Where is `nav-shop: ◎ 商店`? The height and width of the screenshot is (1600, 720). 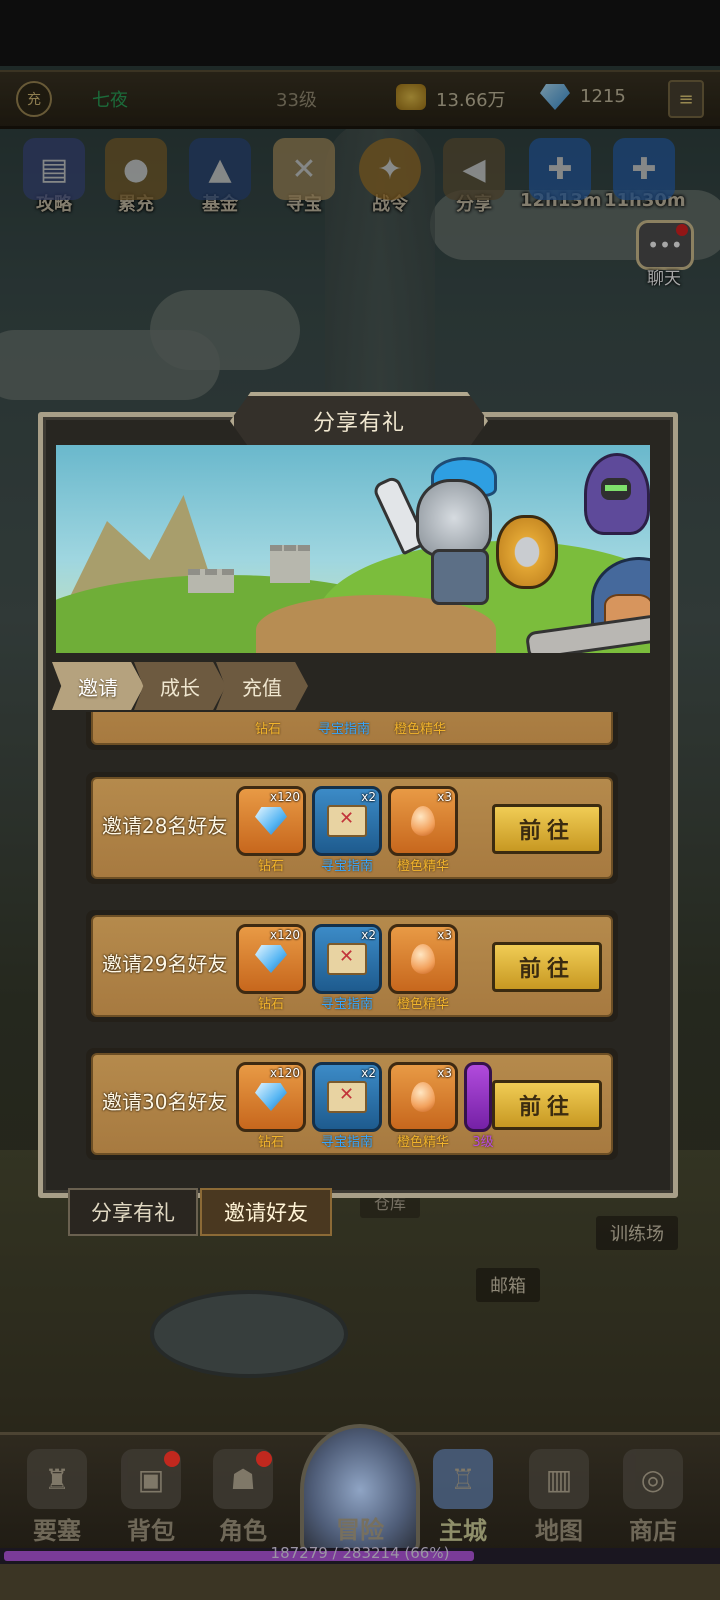 nav-shop: ◎ 商店 is located at coordinates (653, 1497).